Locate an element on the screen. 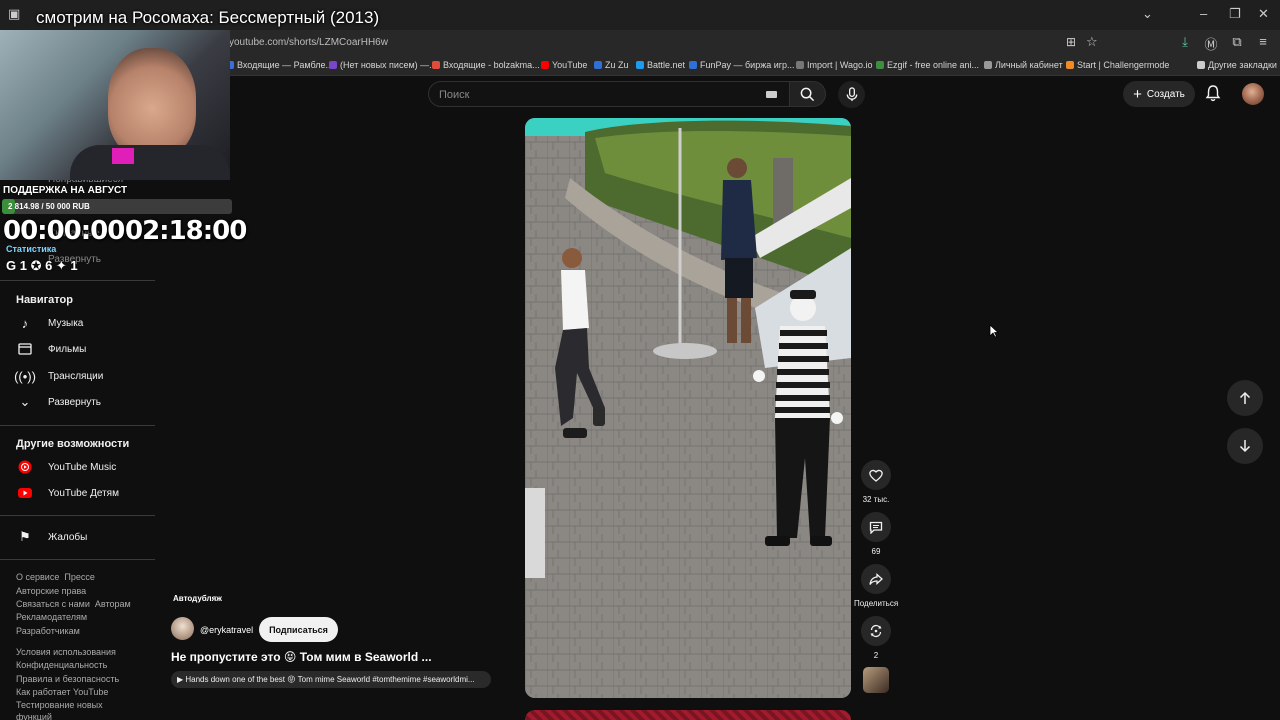 Image resolution: width=1280 pixels, height=720 pixels. channel-avatar is located at coordinates (182, 628).